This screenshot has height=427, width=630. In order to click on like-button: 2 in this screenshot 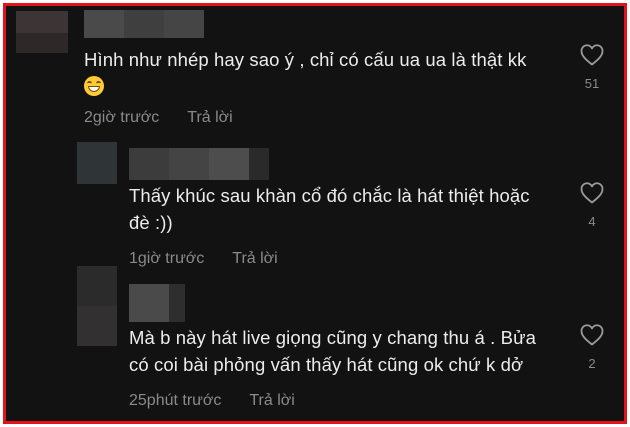, I will do `click(592, 347)`.